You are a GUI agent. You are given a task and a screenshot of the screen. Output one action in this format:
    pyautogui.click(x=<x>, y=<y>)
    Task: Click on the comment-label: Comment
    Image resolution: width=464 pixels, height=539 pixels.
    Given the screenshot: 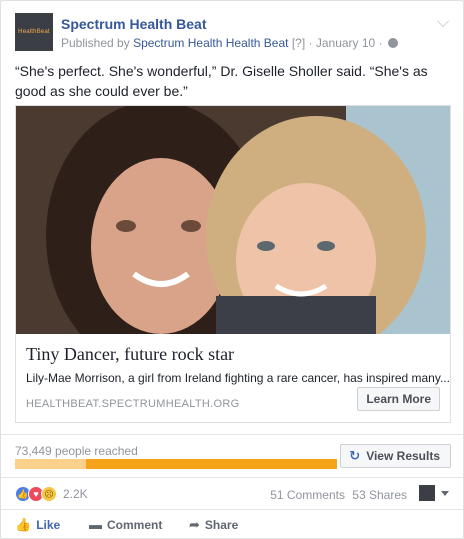 What is the action you would take?
    pyautogui.click(x=135, y=525)
    